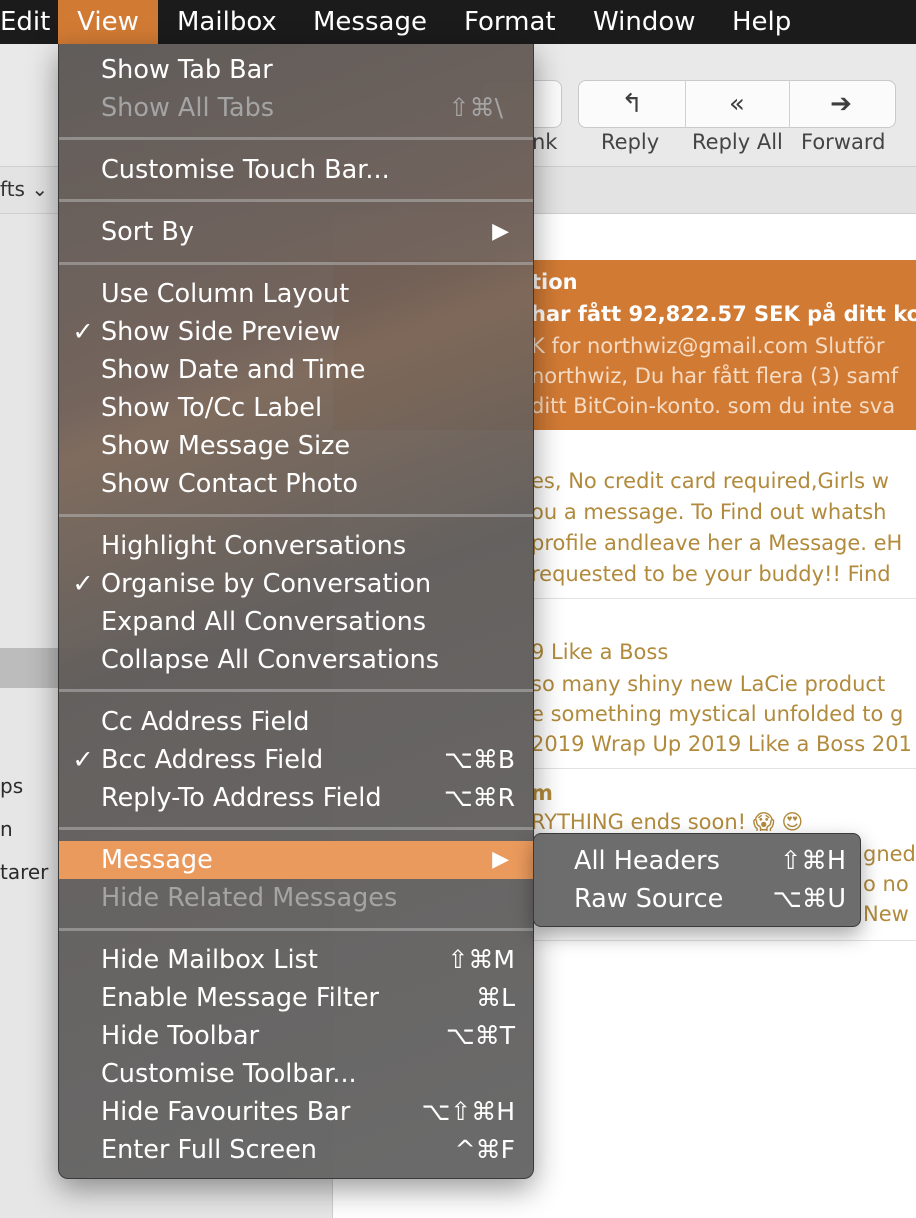 The width and height of the screenshot is (916, 1218). What do you see at coordinates (187, 70) in the screenshot?
I see `menu-item-label: Show Tab Bar` at bounding box center [187, 70].